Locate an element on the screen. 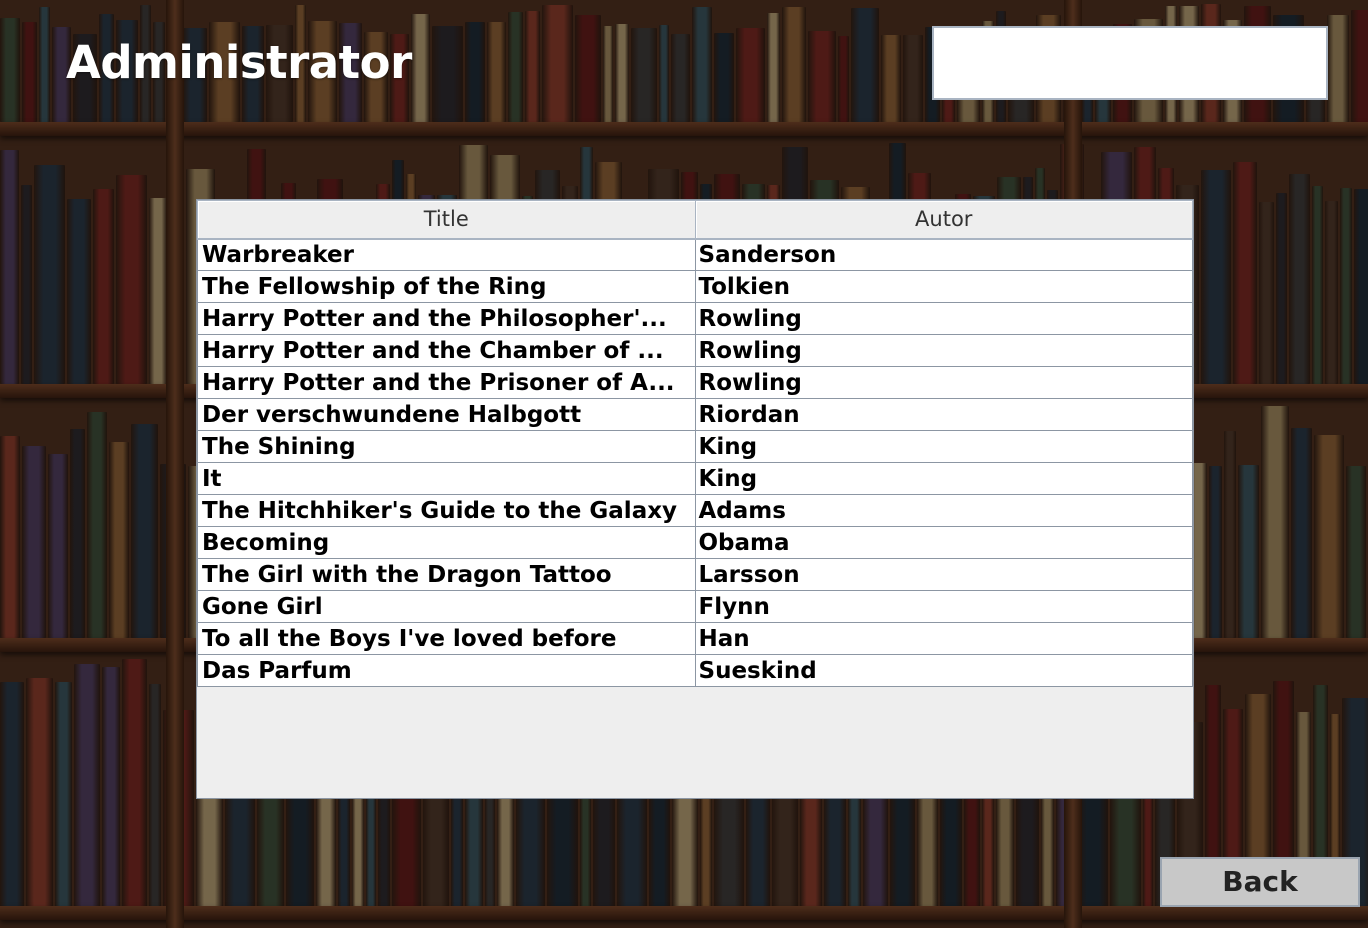  table-row: The Shining King is located at coordinates (695, 446).